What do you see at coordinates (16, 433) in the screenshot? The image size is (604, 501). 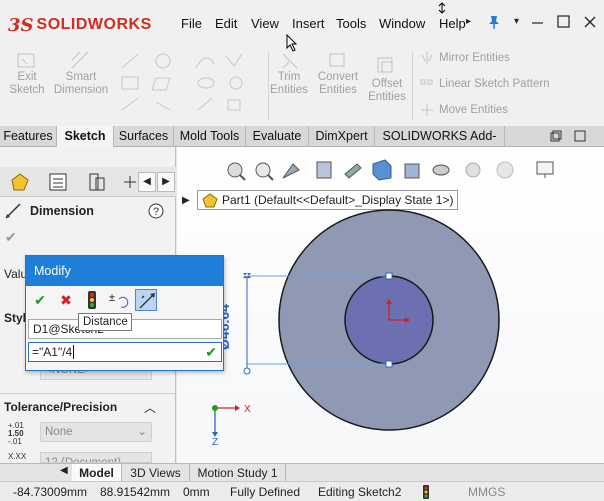 I see `tolerance-type-icon: +.01 1.50 -.01` at bounding box center [16, 433].